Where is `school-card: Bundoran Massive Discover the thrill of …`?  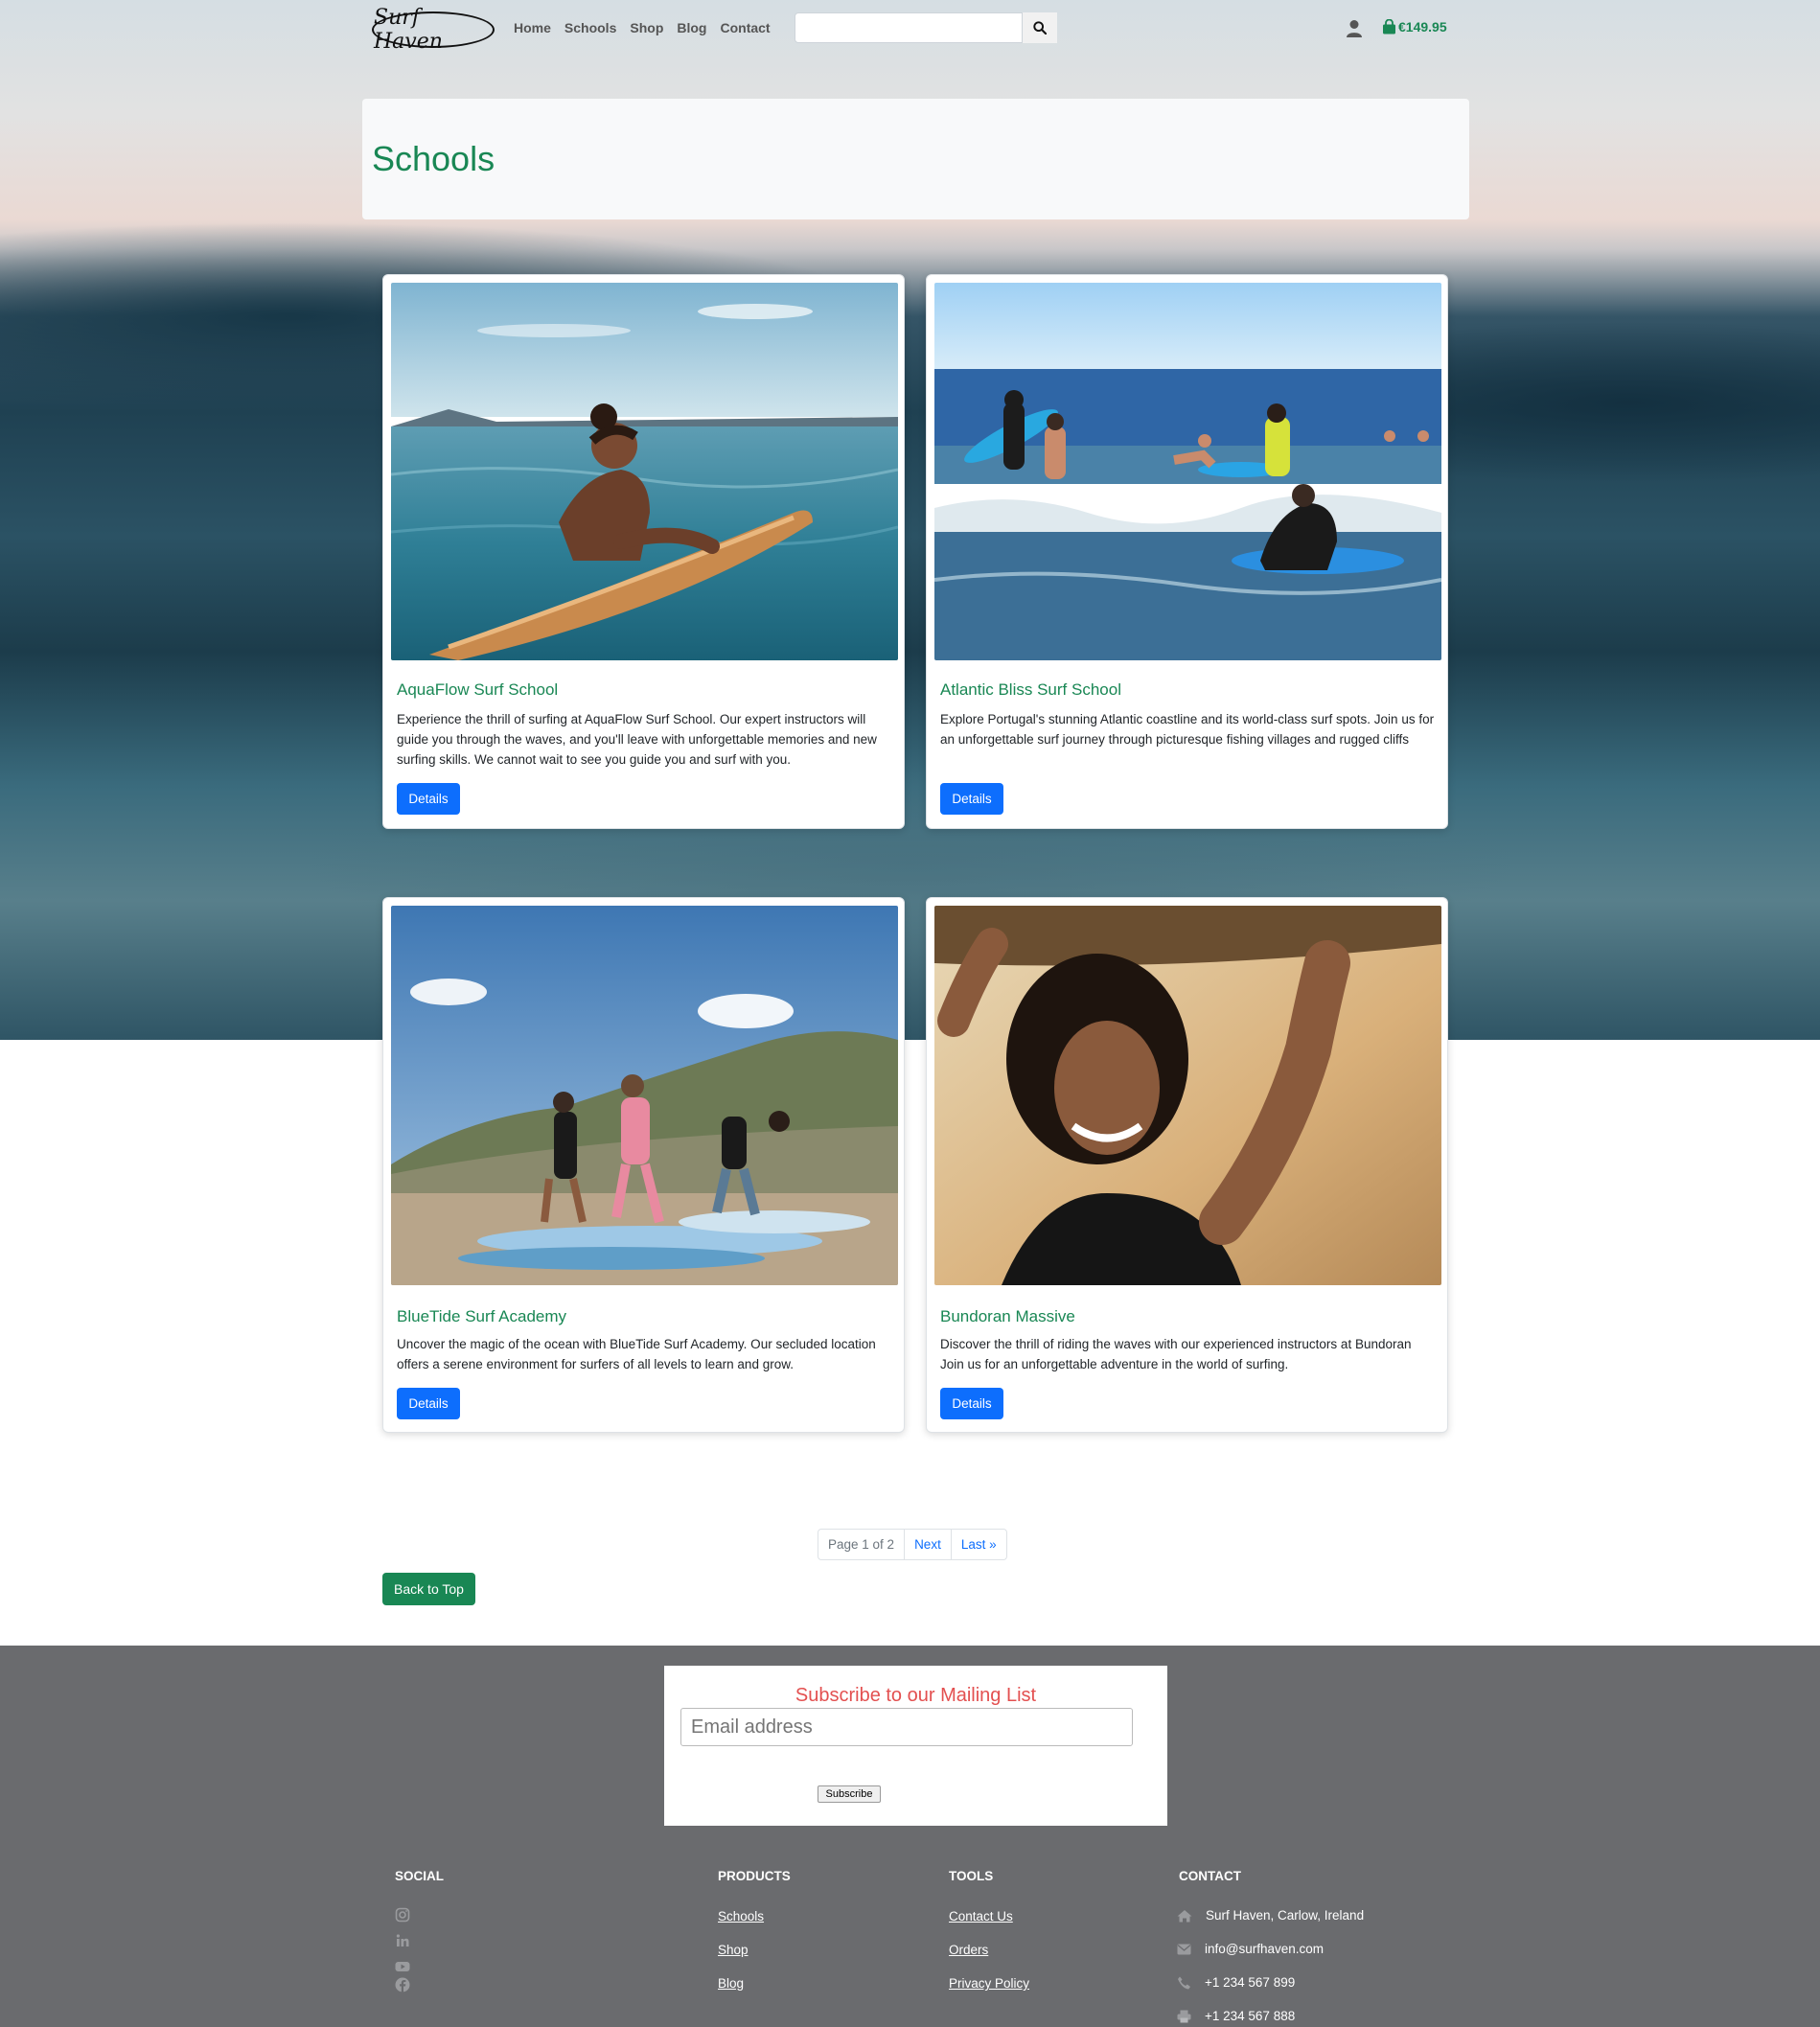
school-card: Bundoran Massive Discover the thrill of … is located at coordinates (1187, 1165).